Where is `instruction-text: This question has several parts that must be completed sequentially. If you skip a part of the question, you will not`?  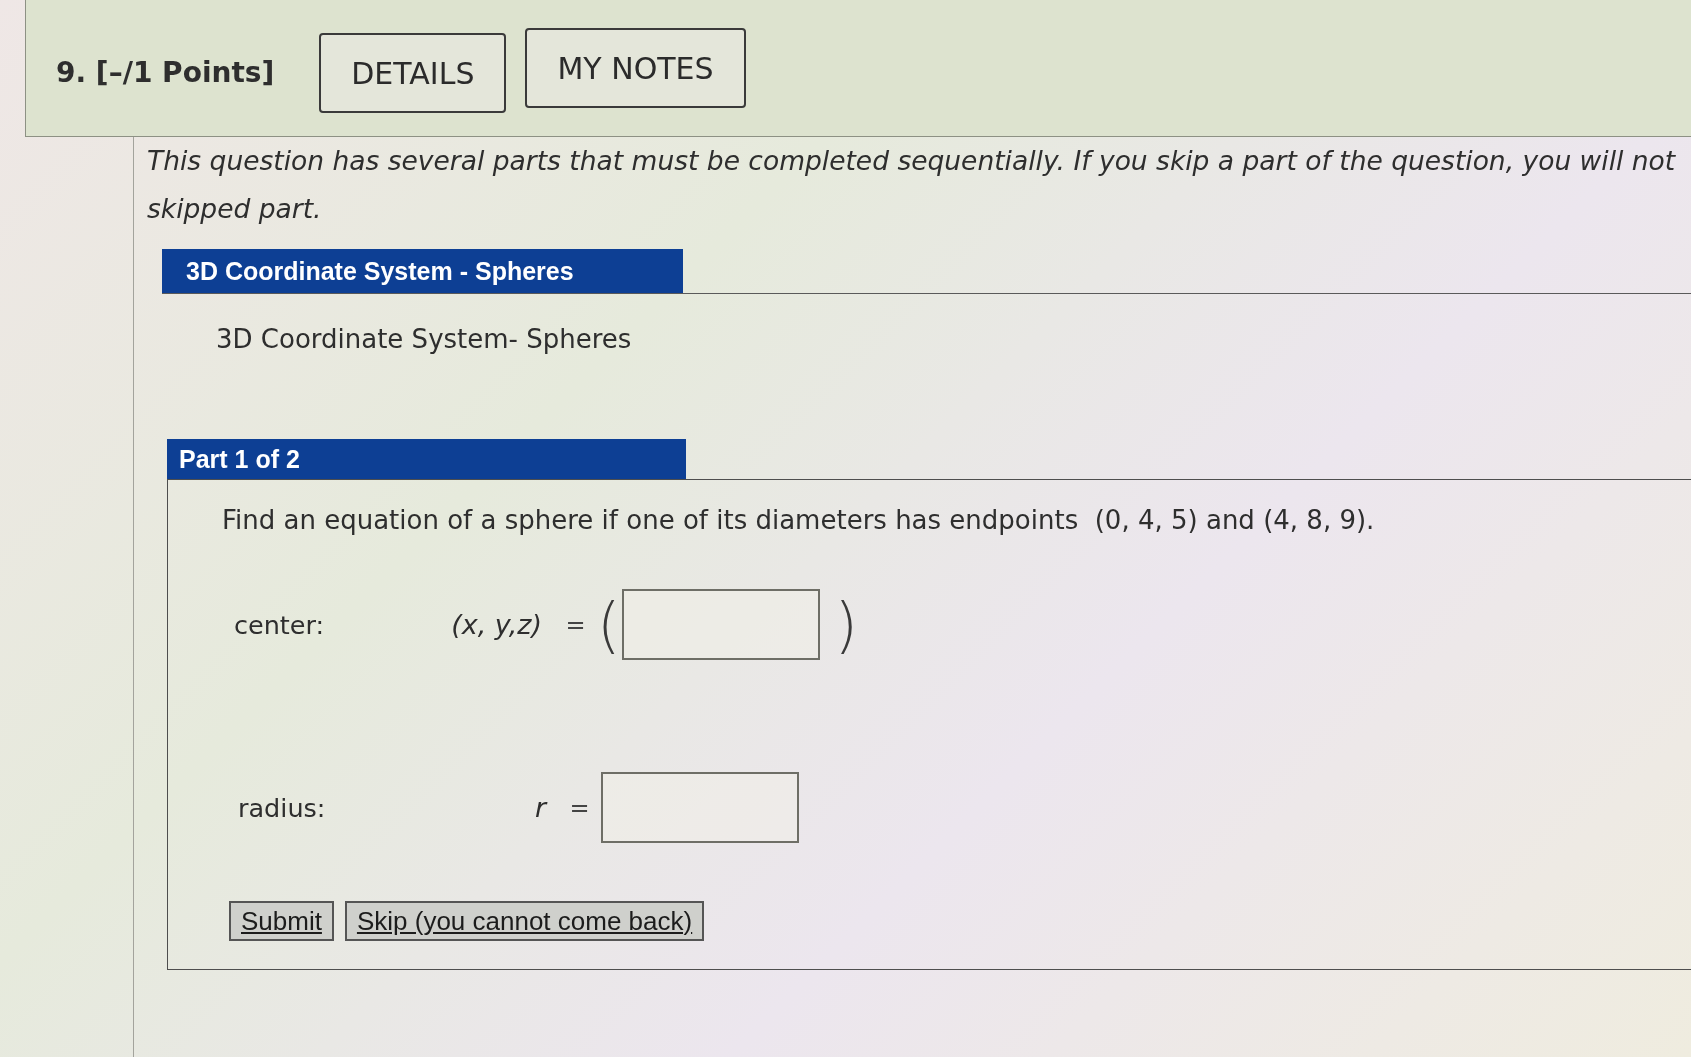 instruction-text: This question has several parts that must be completed sequentially. If you skip a part of the question, you will not is located at coordinates (911, 161).